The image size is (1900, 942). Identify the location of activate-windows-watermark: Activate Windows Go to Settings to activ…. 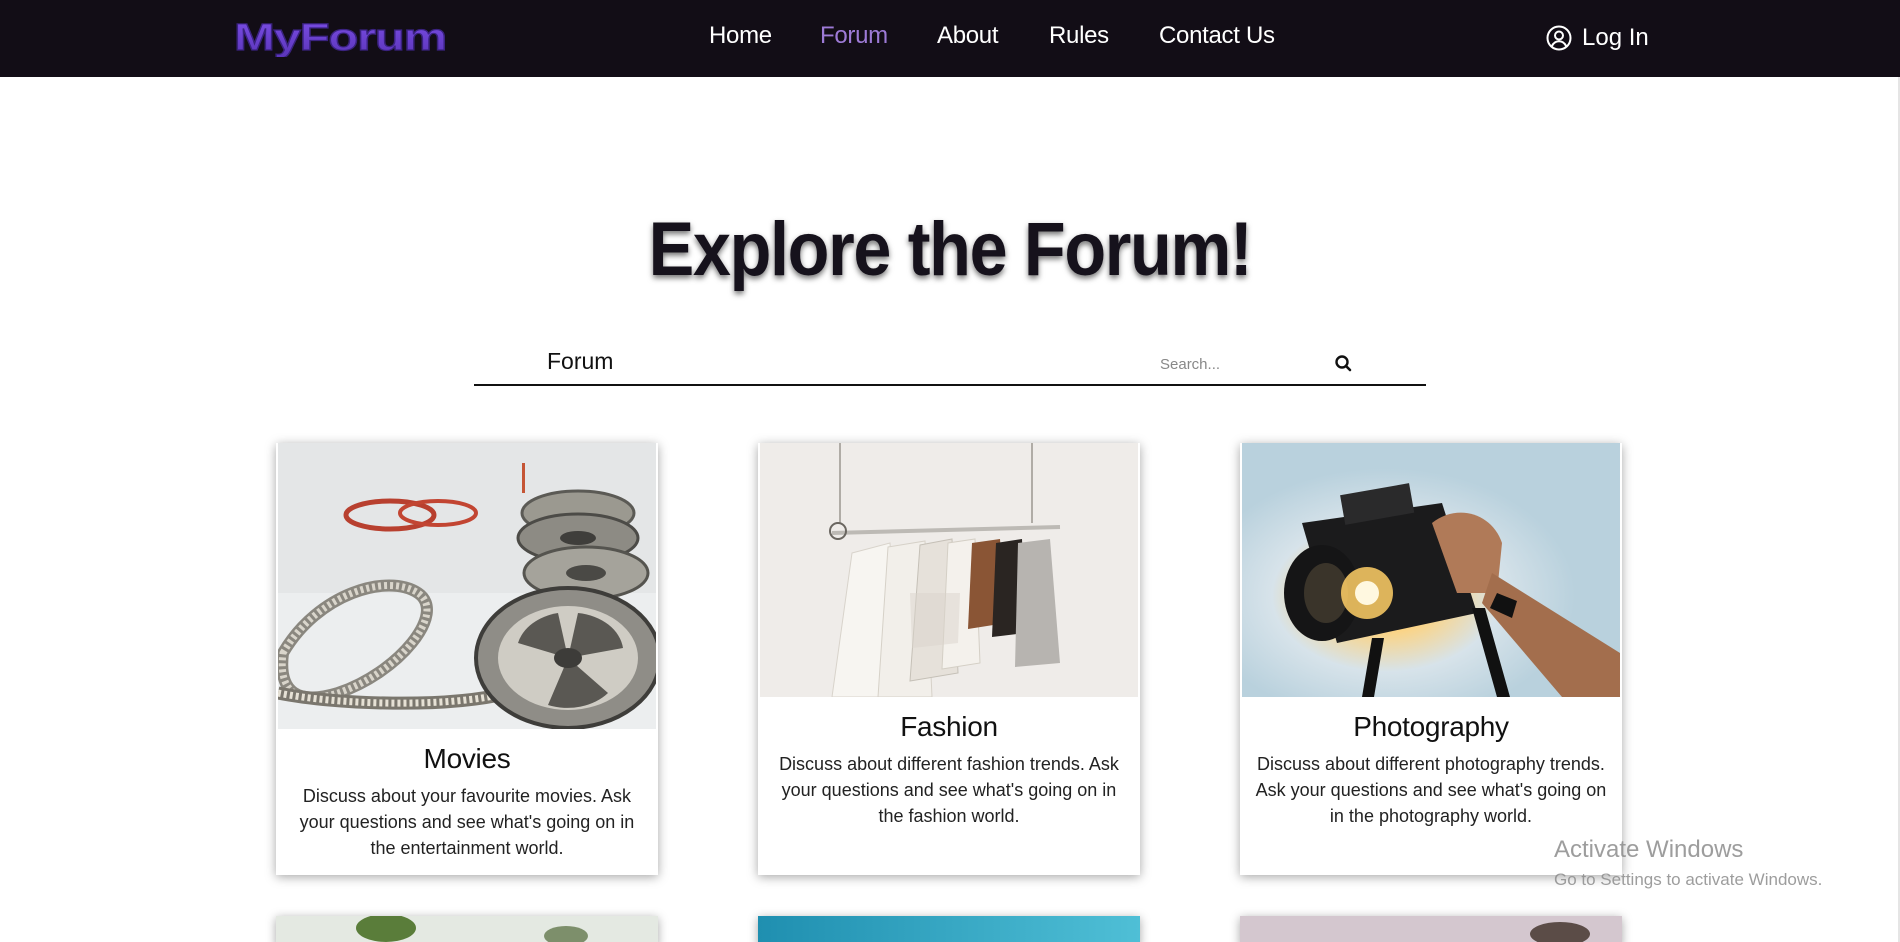
(1688, 863).